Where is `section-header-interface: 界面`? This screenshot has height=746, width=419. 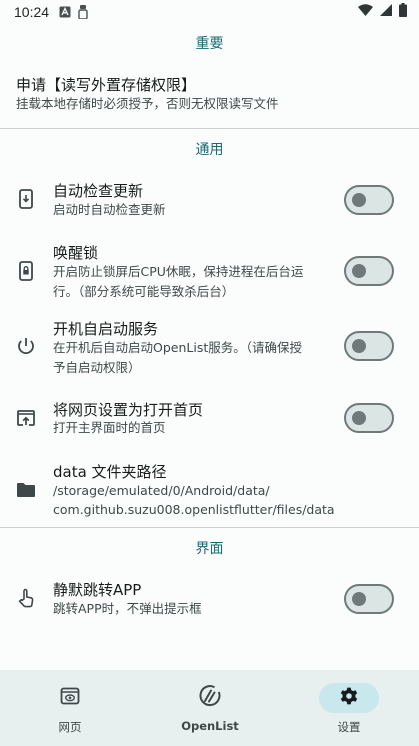 section-header-interface: 界面 is located at coordinates (209, 549).